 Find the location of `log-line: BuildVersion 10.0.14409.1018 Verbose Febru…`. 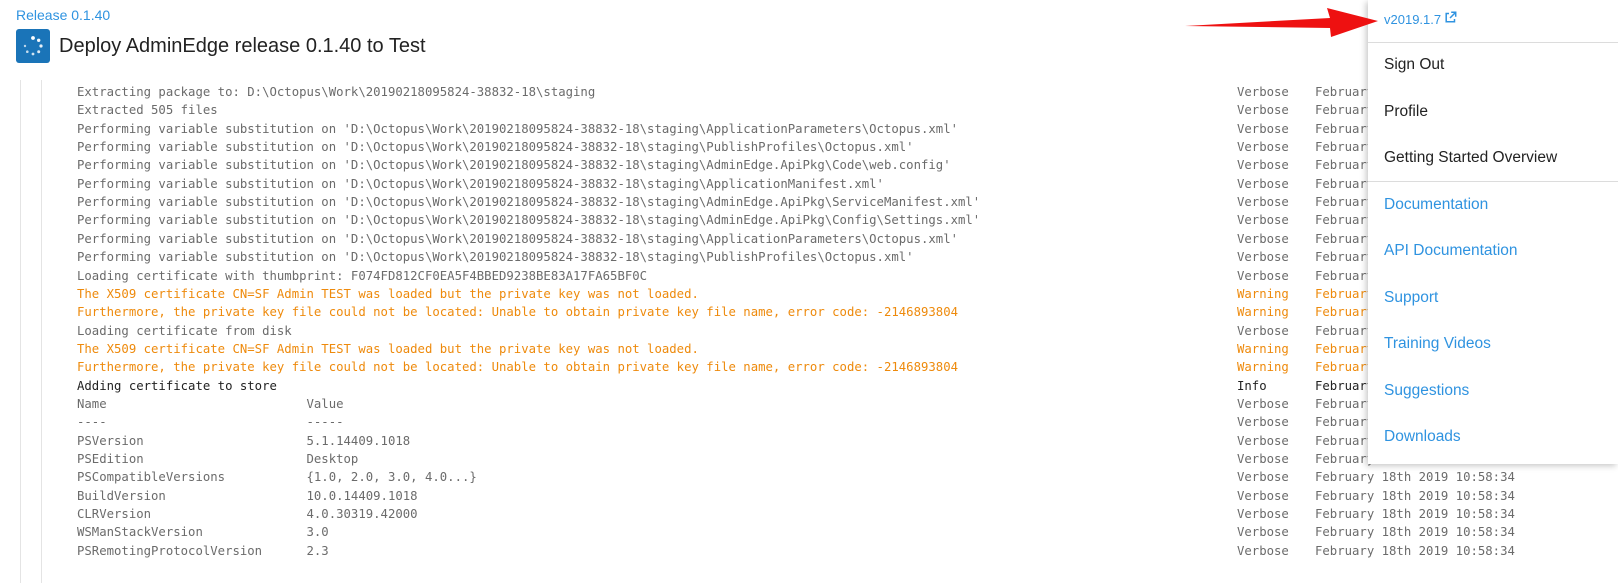

log-line: BuildVersion 10.0.14409.1018 Verbose Febru… is located at coordinates (847, 496).